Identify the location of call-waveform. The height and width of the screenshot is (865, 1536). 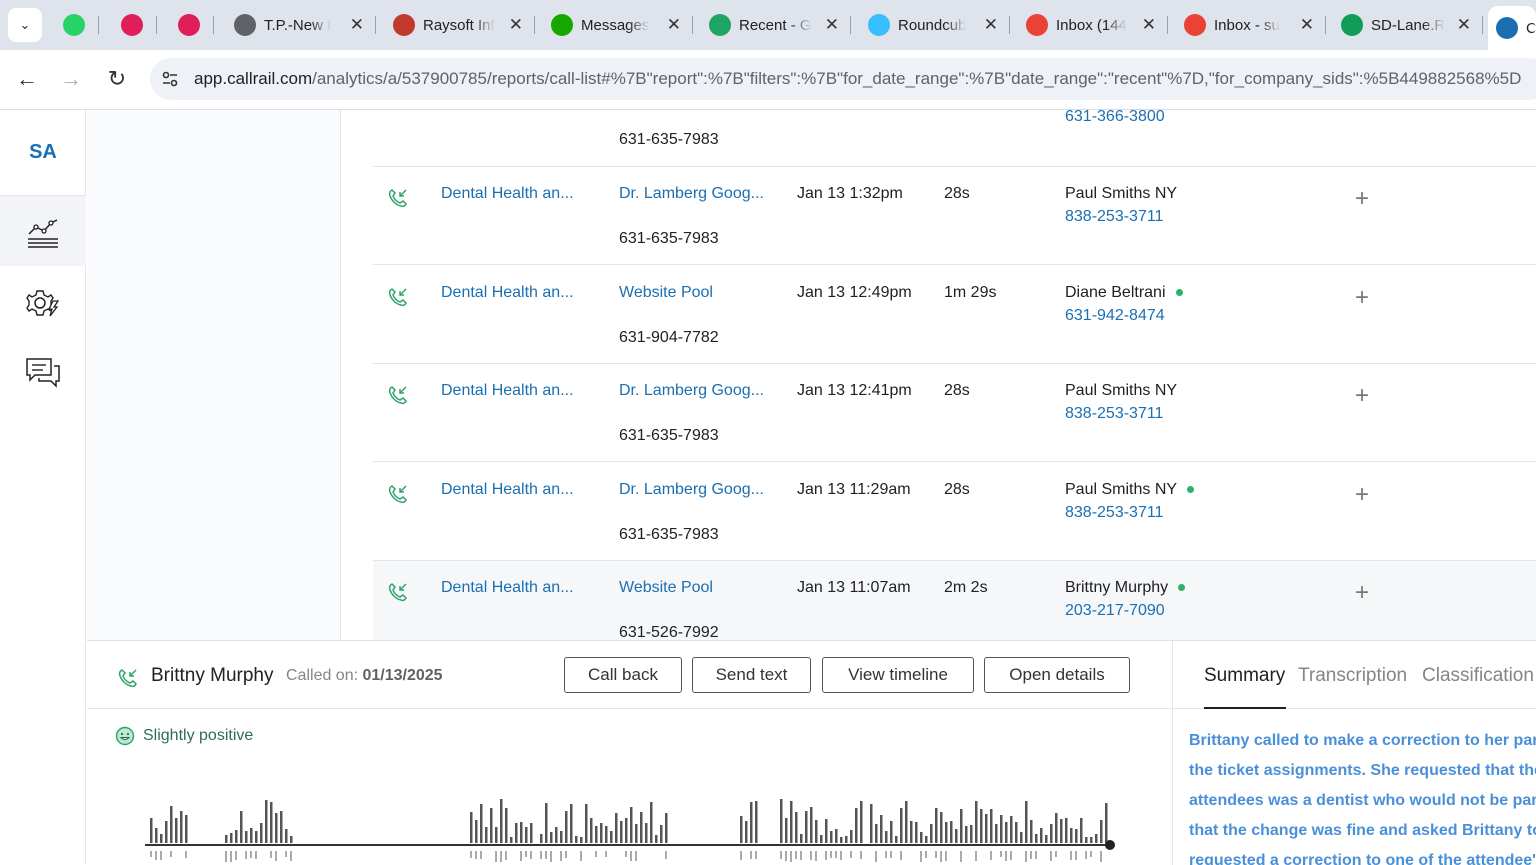
(631, 822).